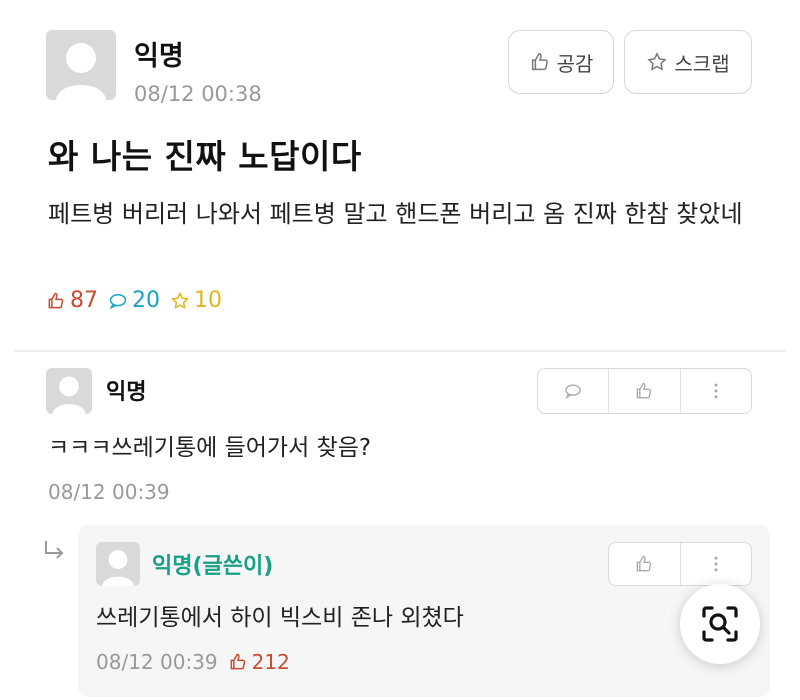  I want to click on reply-button, so click(573, 391).